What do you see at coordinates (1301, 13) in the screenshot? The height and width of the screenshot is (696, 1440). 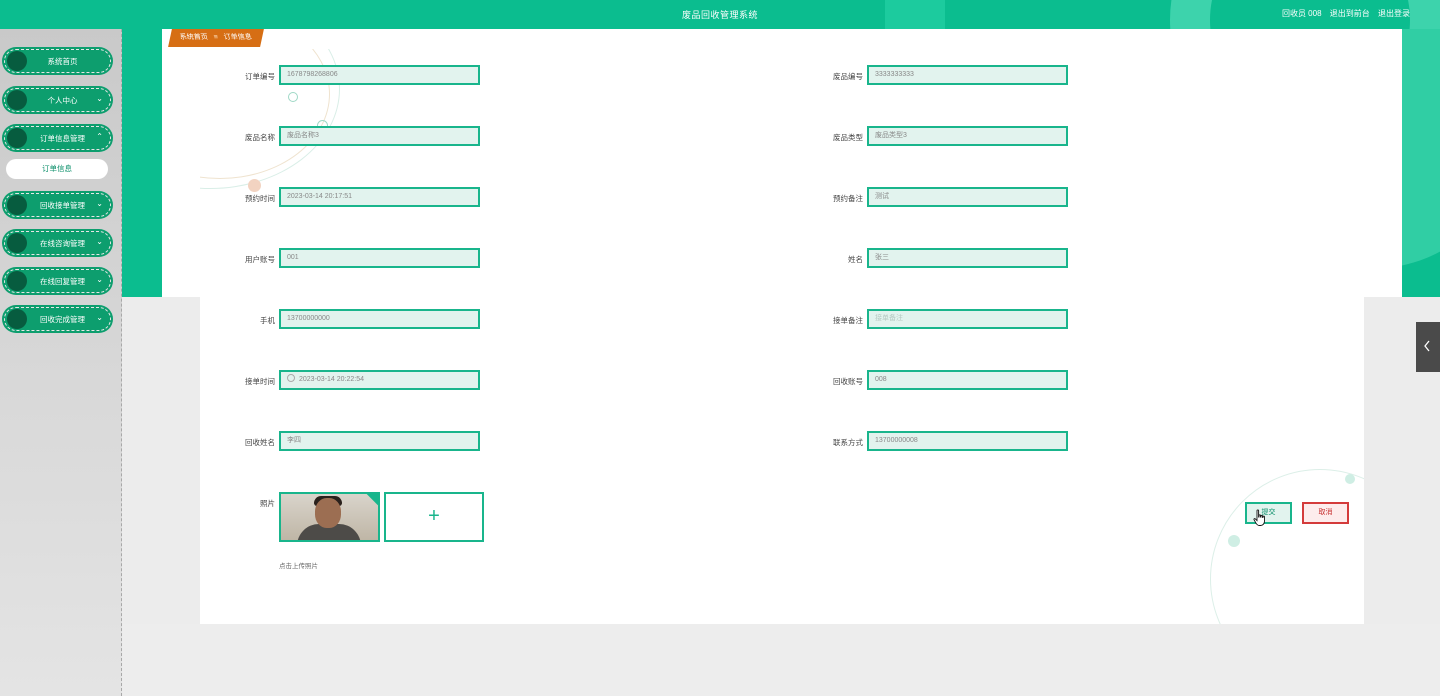 I see `current-user: 回收员 008` at bounding box center [1301, 13].